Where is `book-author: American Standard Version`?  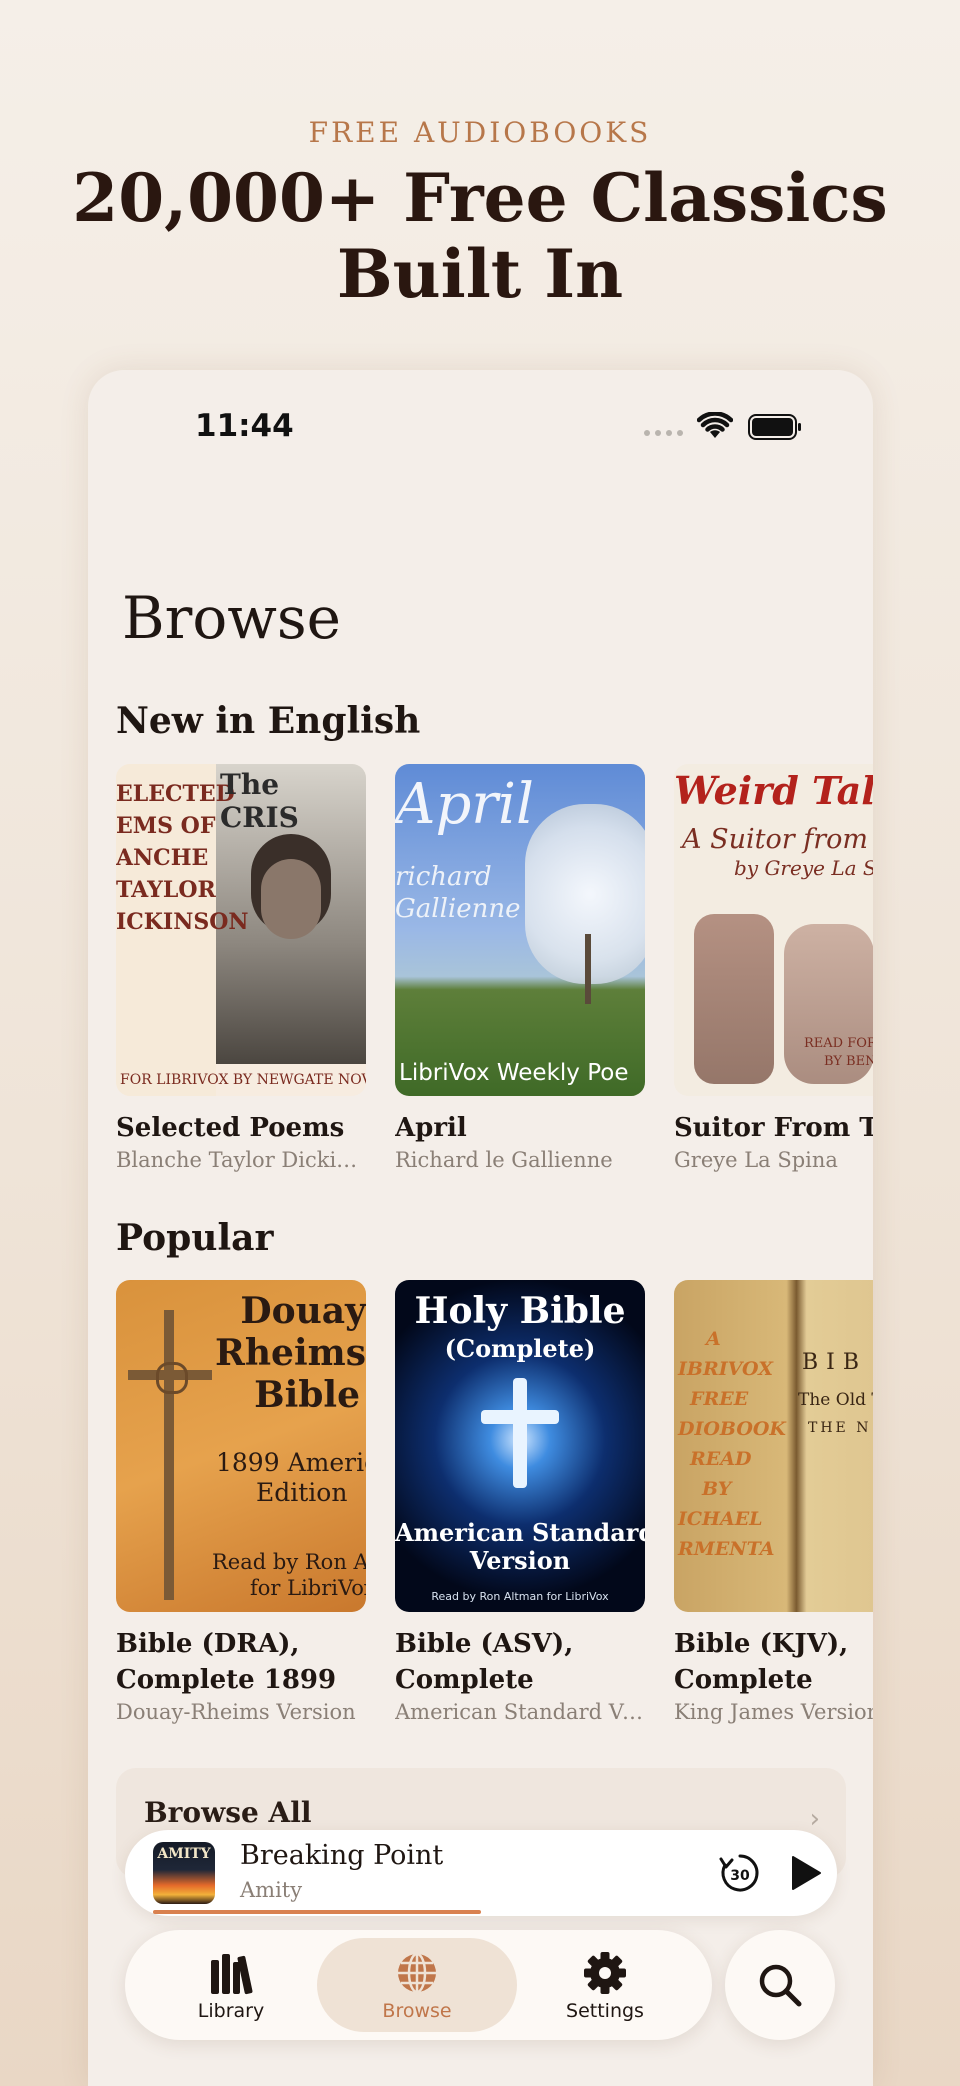
book-author: American Standard Version is located at coordinates (520, 1712).